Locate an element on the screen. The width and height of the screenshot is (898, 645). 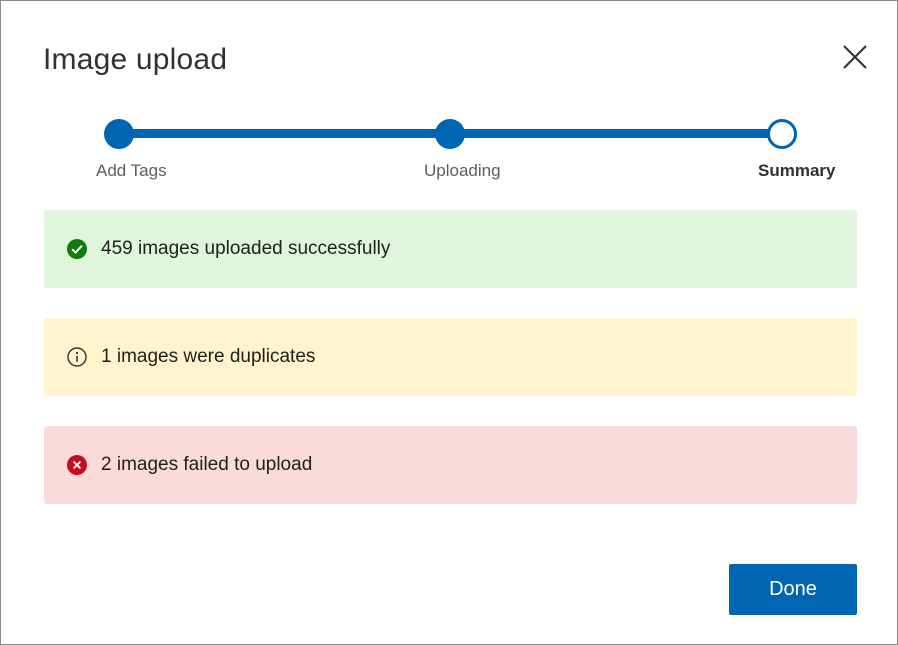
close-button is located at coordinates (855, 57).